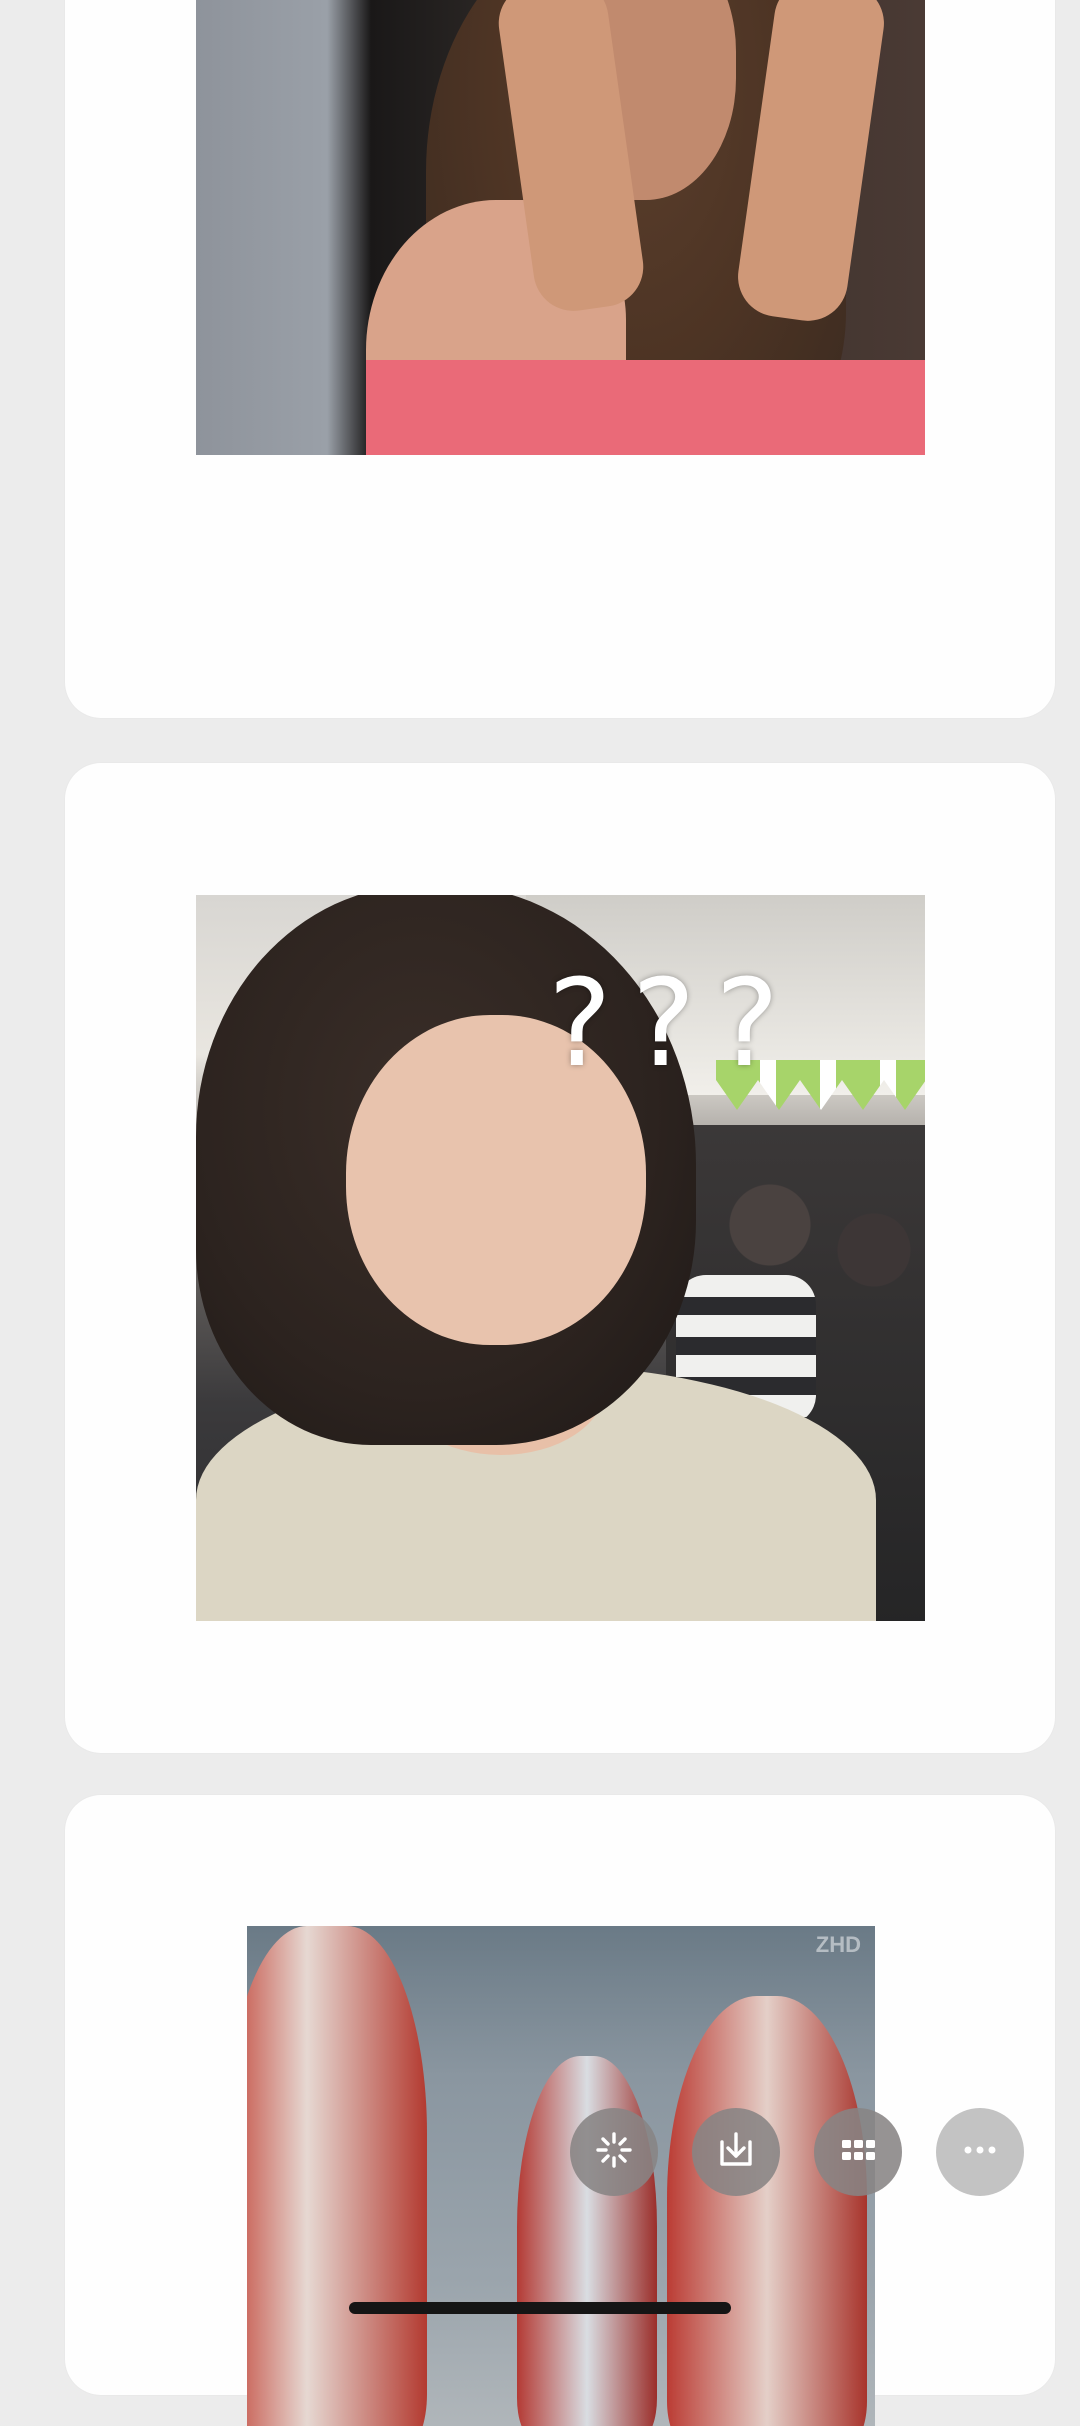 The image size is (1080, 2426). I want to click on image-watermark: ZHD, so click(838, 1944).